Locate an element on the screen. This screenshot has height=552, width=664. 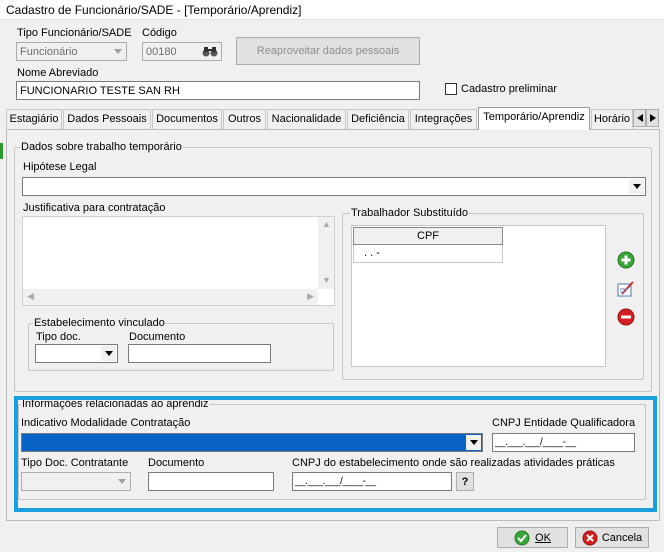
documento-input is located at coordinates (199, 353).